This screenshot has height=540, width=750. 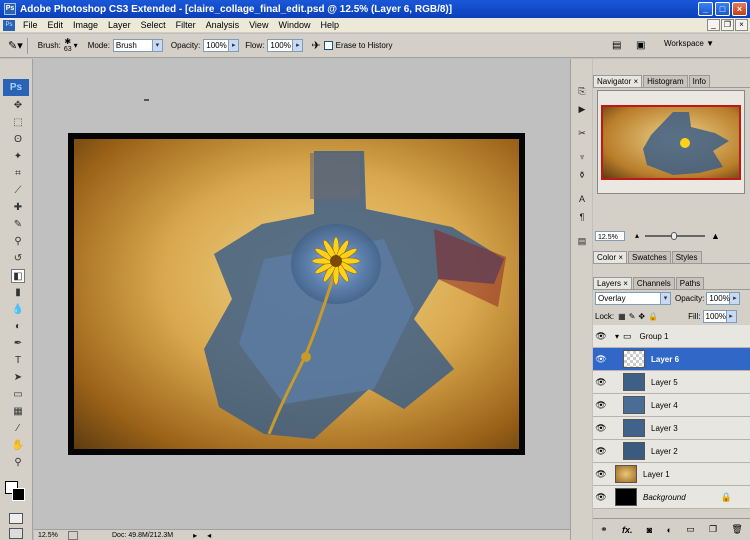 What do you see at coordinates (195, 535) in the screenshot?
I see `status-menu-arrow-icon: ▸` at bounding box center [195, 535].